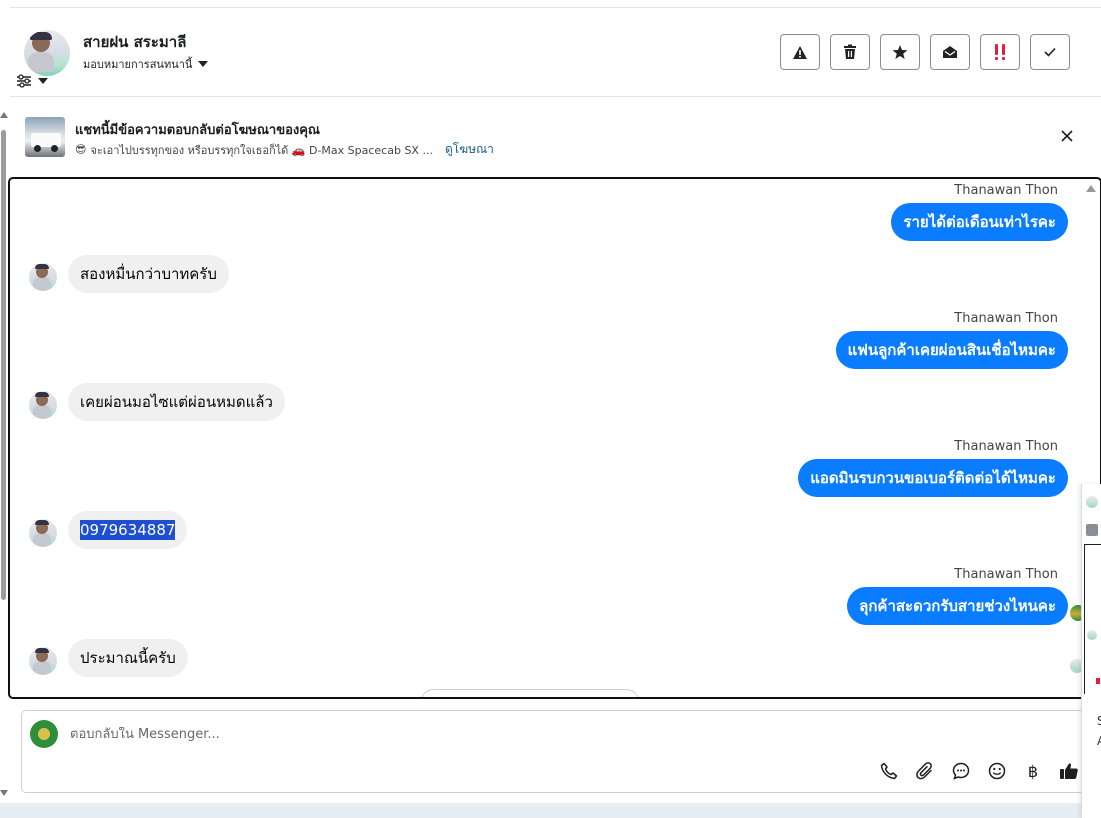 This screenshot has height=818, width=1101. Describe the element at coordinates (1099, 721) in the screenshot. I see `side-text-1: S` at that location.